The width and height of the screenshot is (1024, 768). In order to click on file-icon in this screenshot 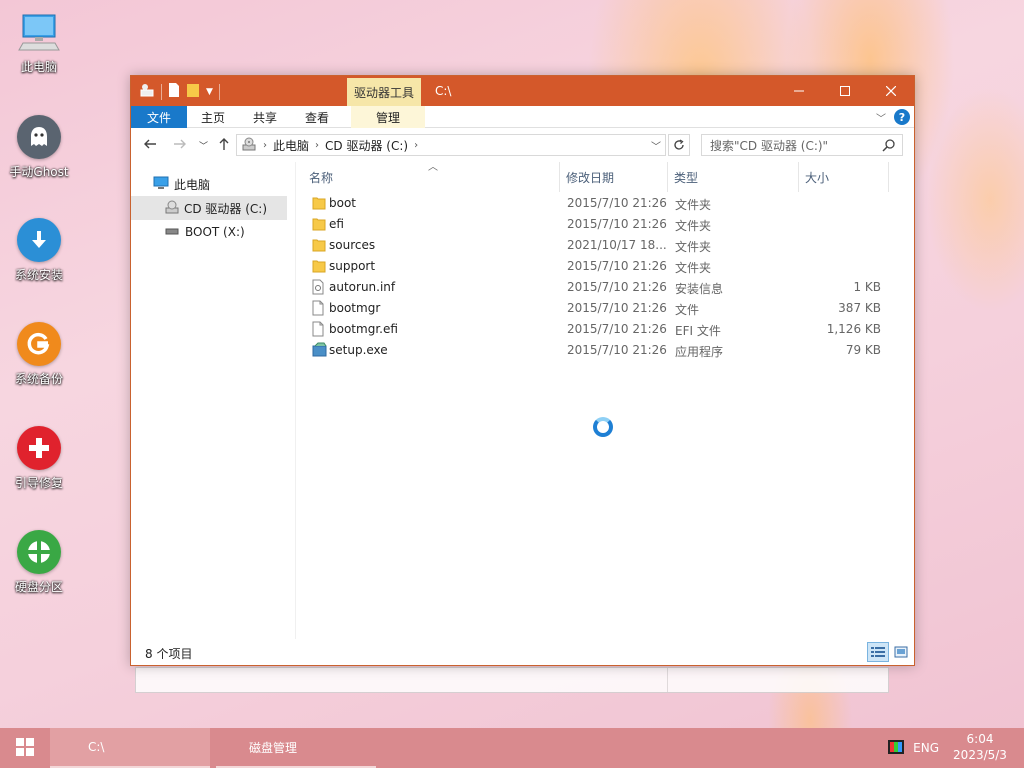, I will do `click(318, 309)`.